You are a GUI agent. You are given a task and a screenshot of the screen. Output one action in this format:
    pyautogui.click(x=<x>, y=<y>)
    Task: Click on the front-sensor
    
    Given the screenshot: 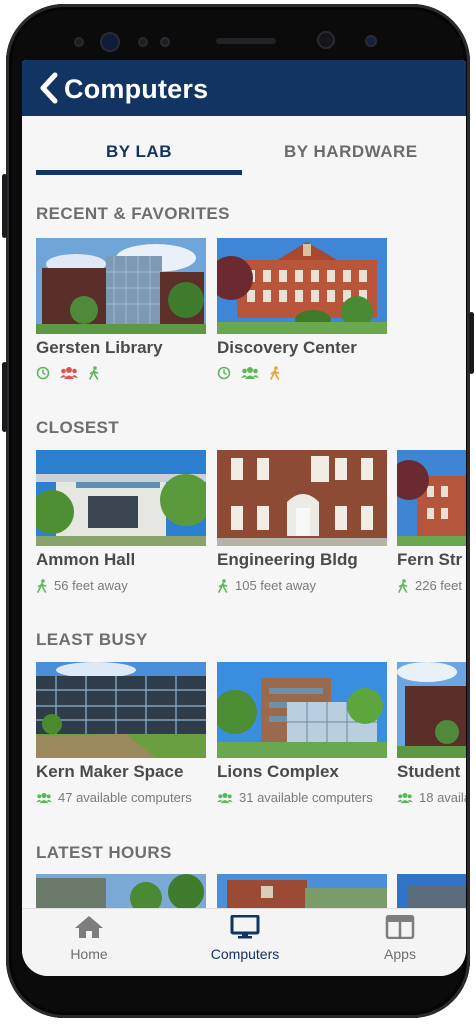 What is the action you would take?
    pyautogui.click(x=79, y=42)
    